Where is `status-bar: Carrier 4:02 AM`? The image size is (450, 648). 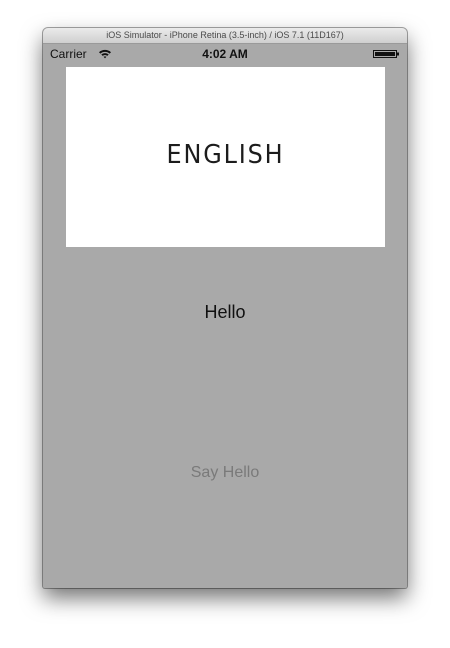
status-bar: Carrier 4:02 AM is located at coordinates (225, 53).